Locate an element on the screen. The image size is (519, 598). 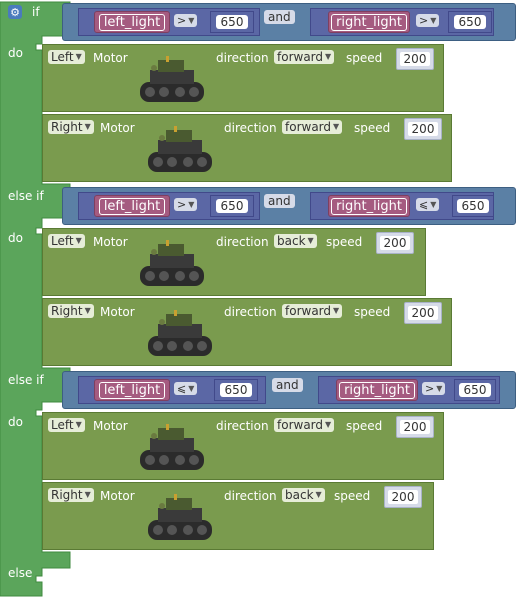
else-label: else is located at coordinates (20, 573).